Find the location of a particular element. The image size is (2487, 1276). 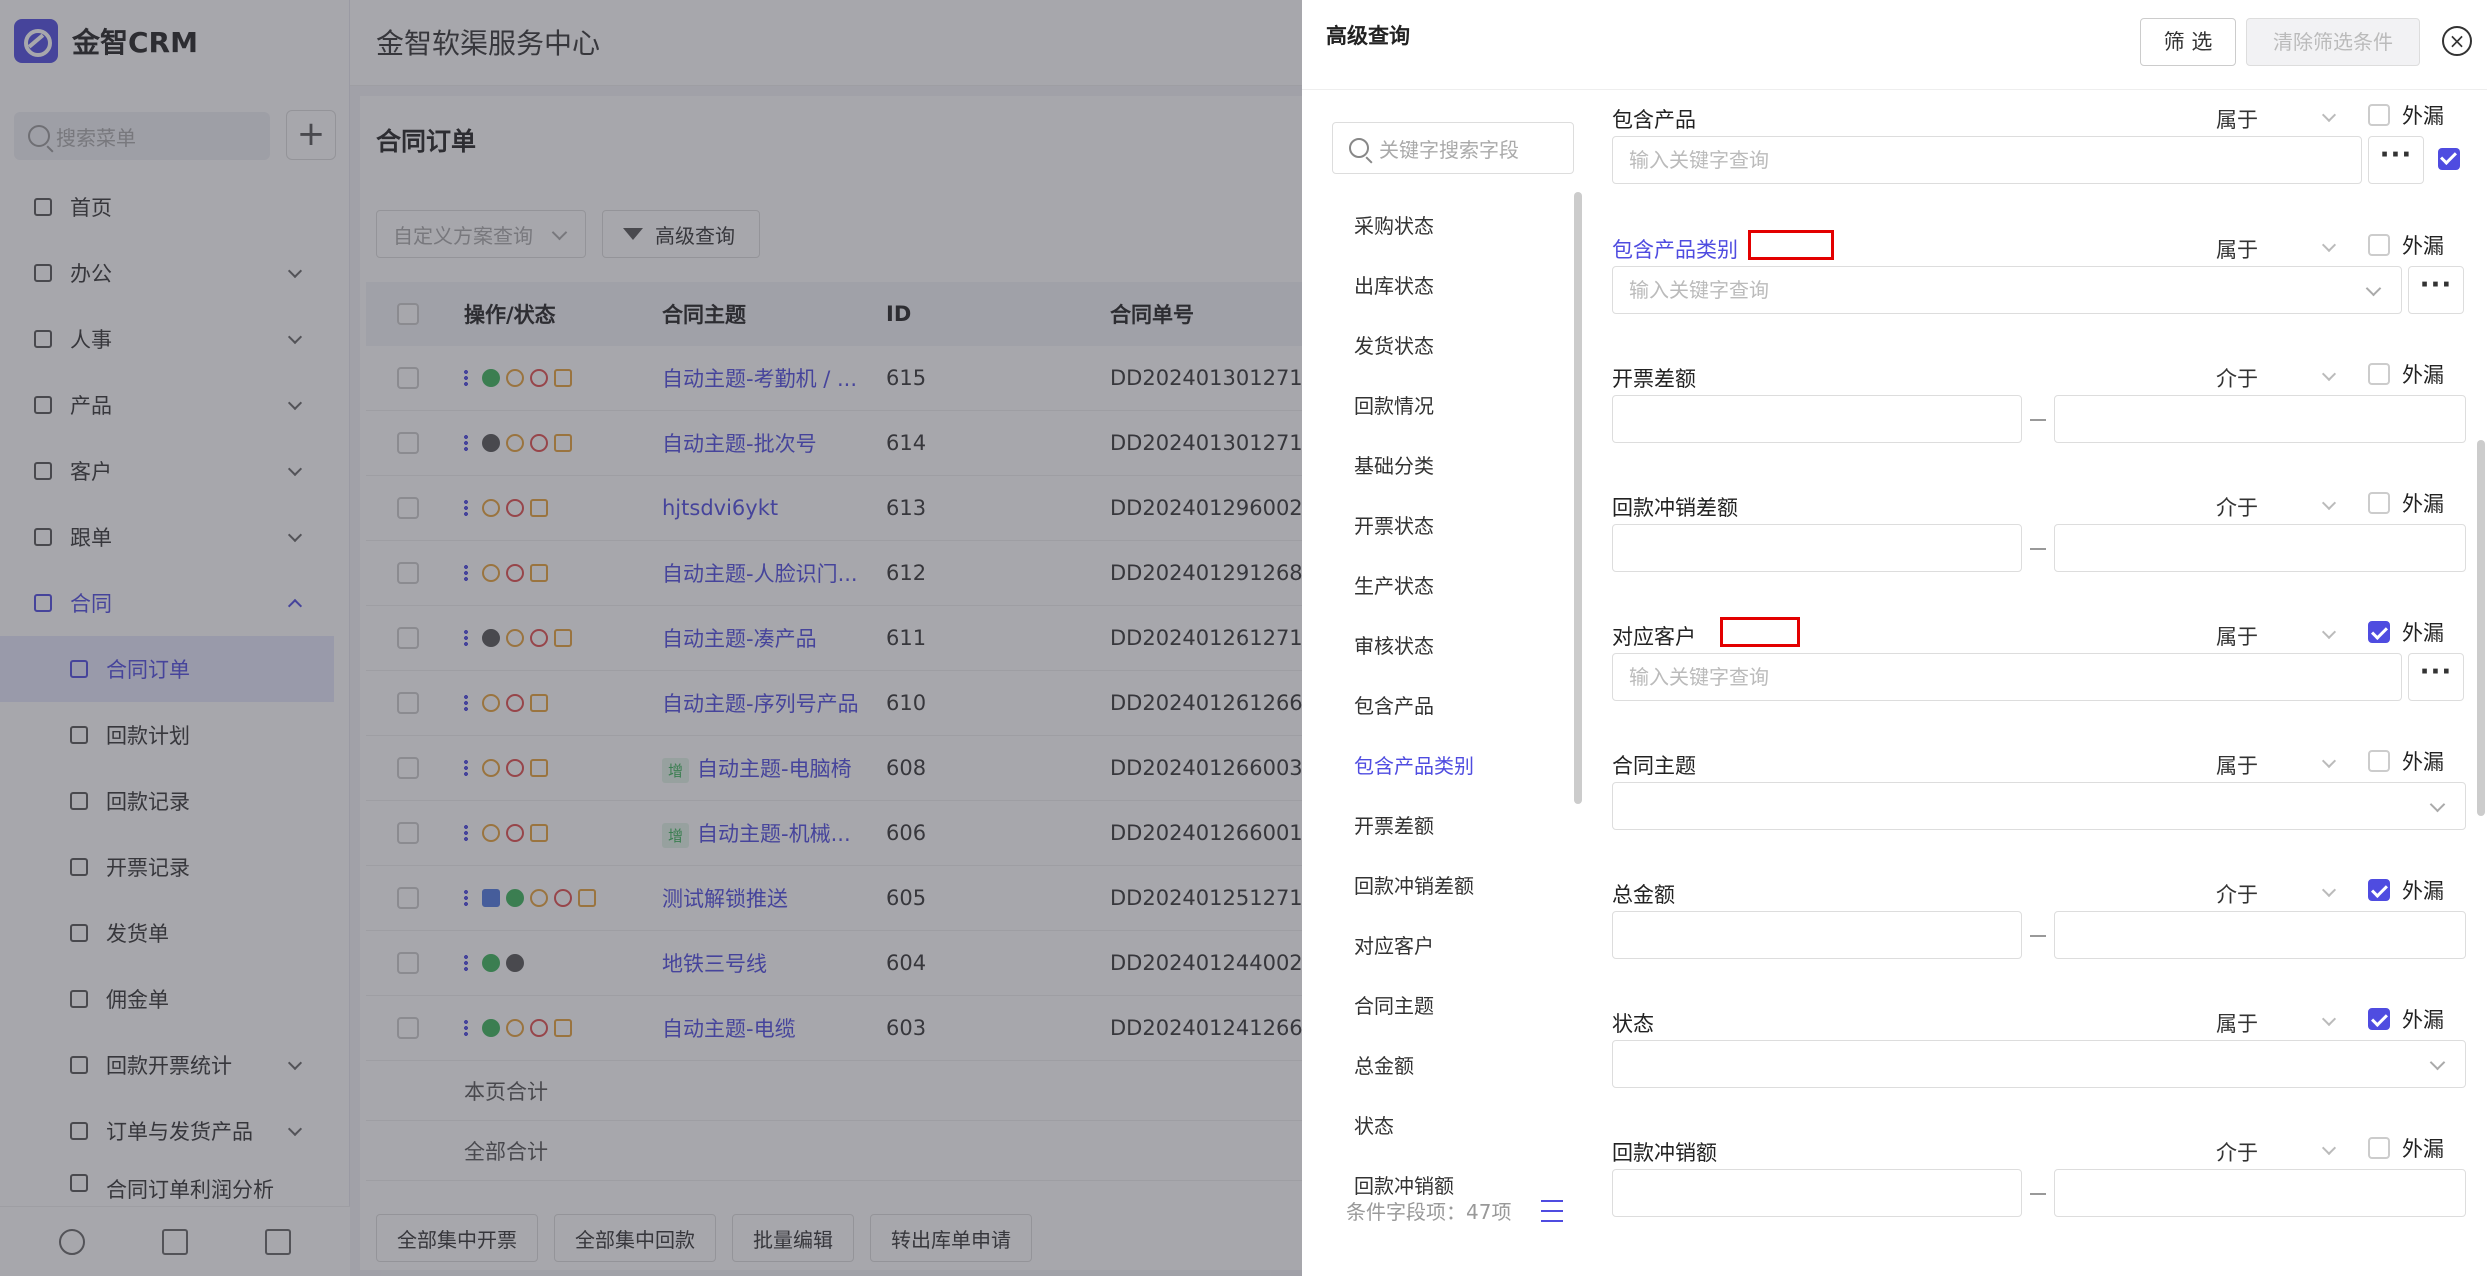

field-item: 发货状态 is located at coordinates (1464, 346).